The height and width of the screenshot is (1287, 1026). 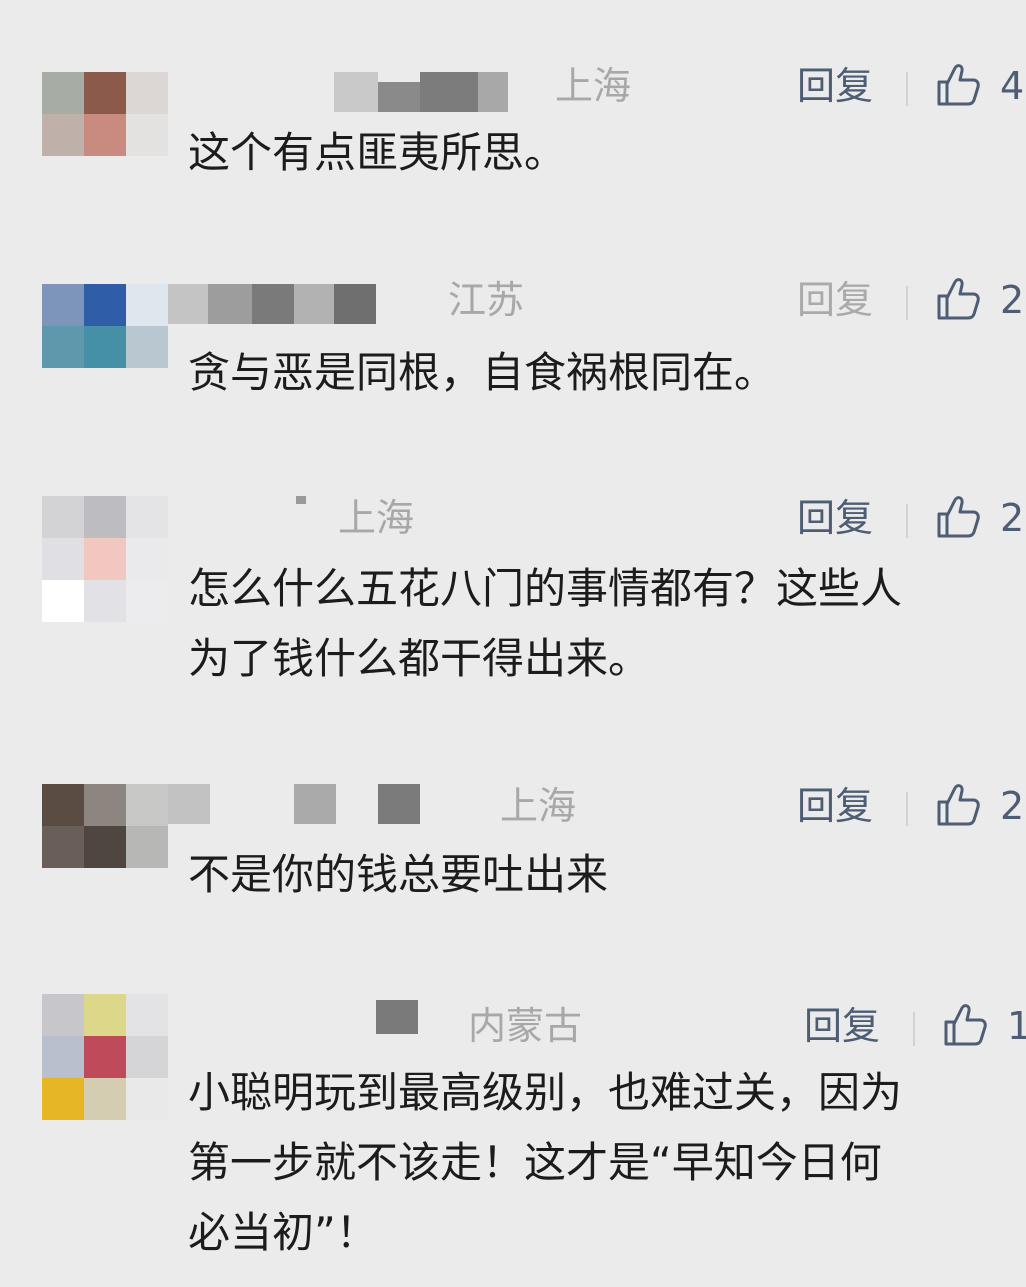 I want to click on region-label: 内蒙古, so click(x=525, y=1026).